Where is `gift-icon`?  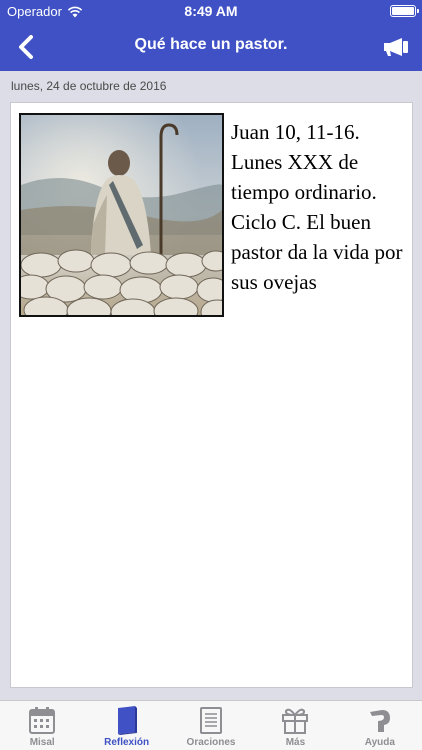 gift-icon is located at coordinates (295, 721).